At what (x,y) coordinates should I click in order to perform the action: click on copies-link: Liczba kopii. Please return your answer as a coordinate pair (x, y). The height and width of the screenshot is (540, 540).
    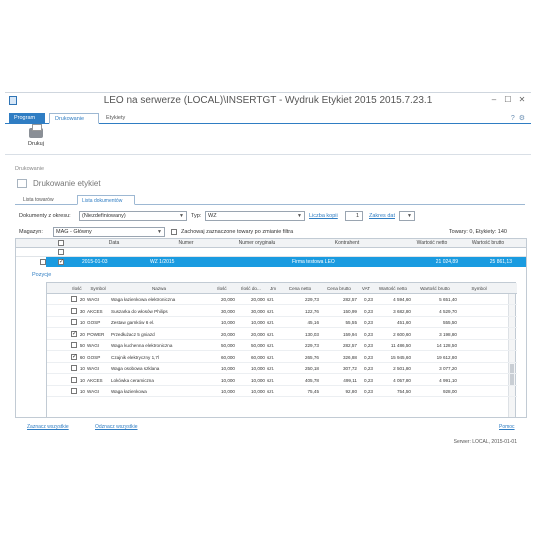
    Looking at the image, I should click on (323, 216).